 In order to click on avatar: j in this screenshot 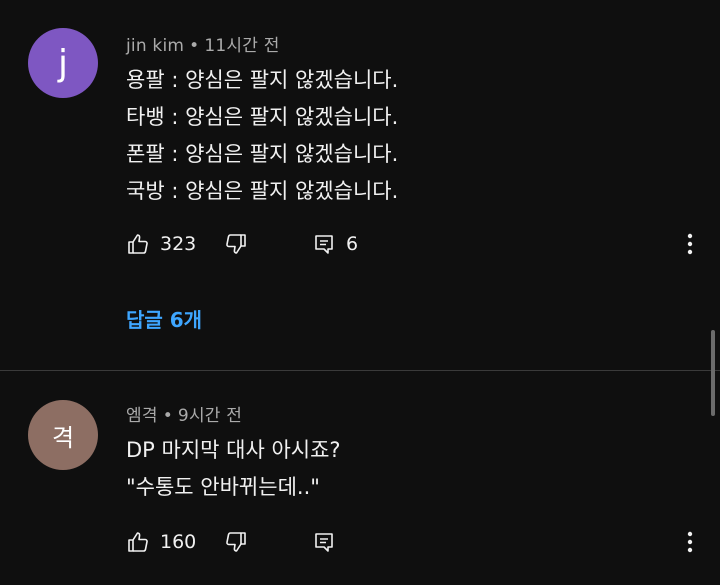, I will do `click(63, 63)`.